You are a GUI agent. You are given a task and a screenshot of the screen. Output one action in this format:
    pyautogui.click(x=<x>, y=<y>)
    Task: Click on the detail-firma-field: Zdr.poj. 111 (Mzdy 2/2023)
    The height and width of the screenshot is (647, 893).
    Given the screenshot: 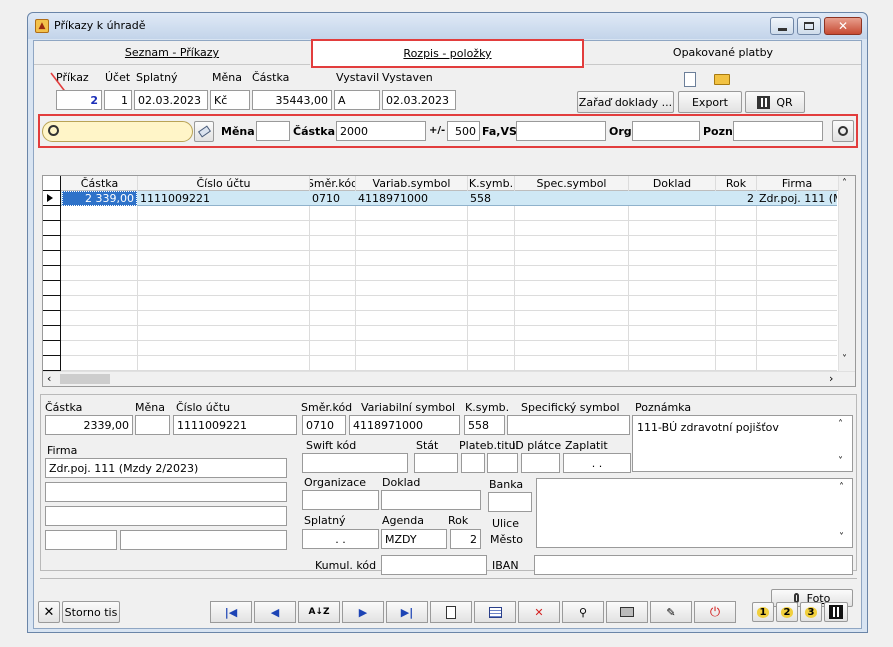 What is the action you would take?
    pyautogui.click(x=166, y=468)
    